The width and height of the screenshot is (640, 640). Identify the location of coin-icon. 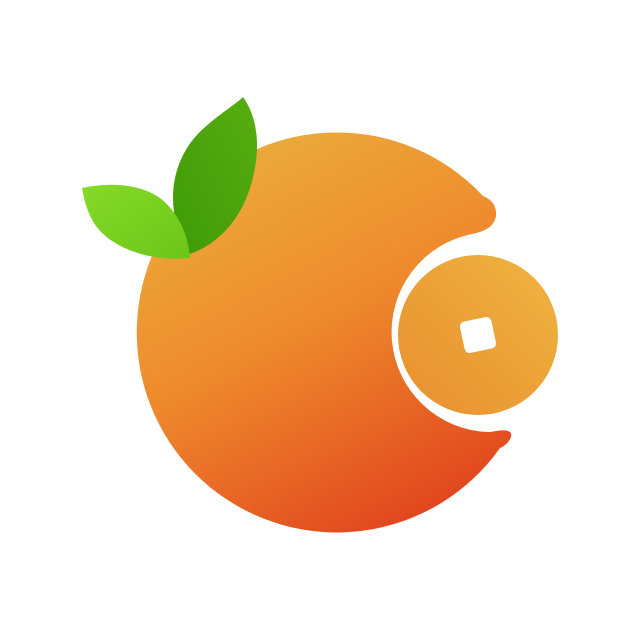
(478, 335).